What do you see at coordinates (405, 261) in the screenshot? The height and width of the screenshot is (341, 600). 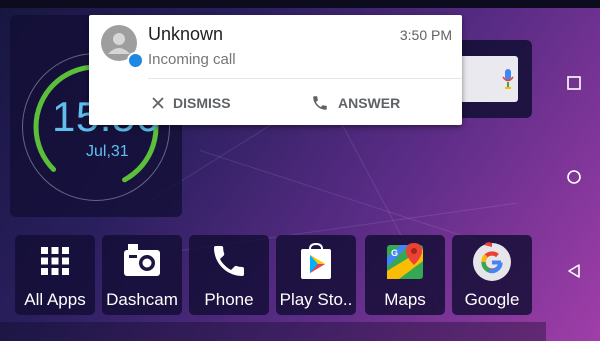 I see `maps-icon: G` at bounding box center [405, 261].